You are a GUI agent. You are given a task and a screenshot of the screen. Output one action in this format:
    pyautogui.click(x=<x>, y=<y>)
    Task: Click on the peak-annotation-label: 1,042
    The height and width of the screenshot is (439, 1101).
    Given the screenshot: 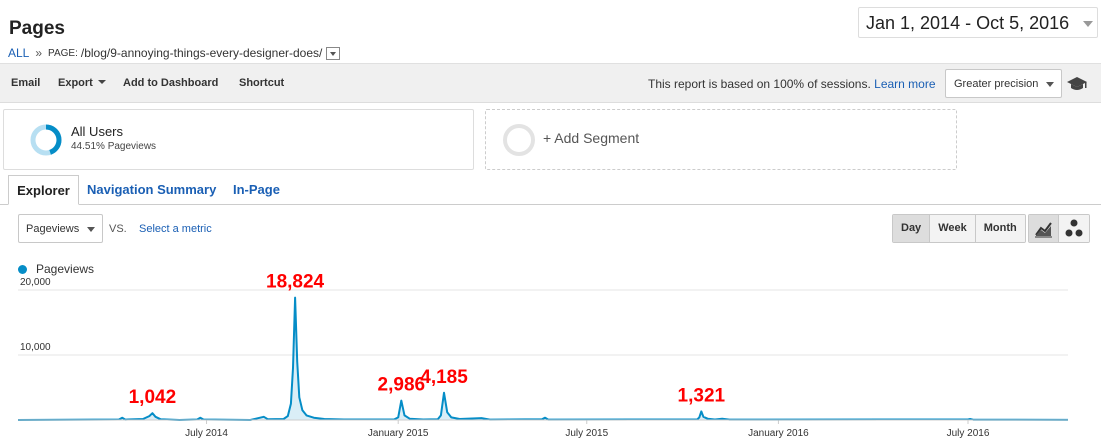 What is the action you would take?
    pyautogui.click(x=153, y=397)
    